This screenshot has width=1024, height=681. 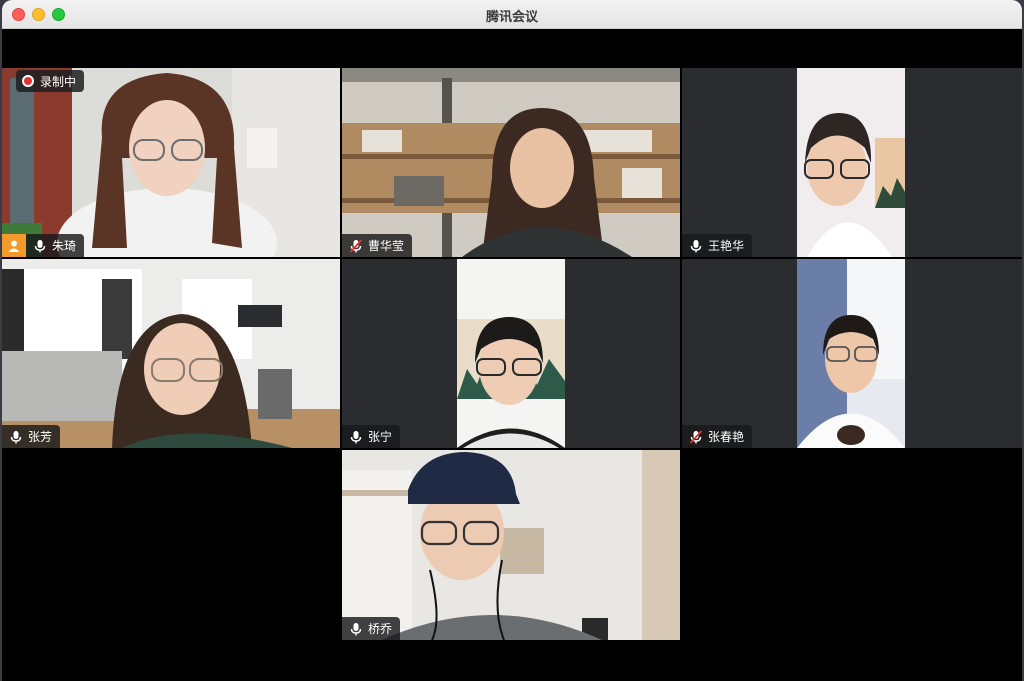 I want to click on host-icon, so click(x=14, y=246).